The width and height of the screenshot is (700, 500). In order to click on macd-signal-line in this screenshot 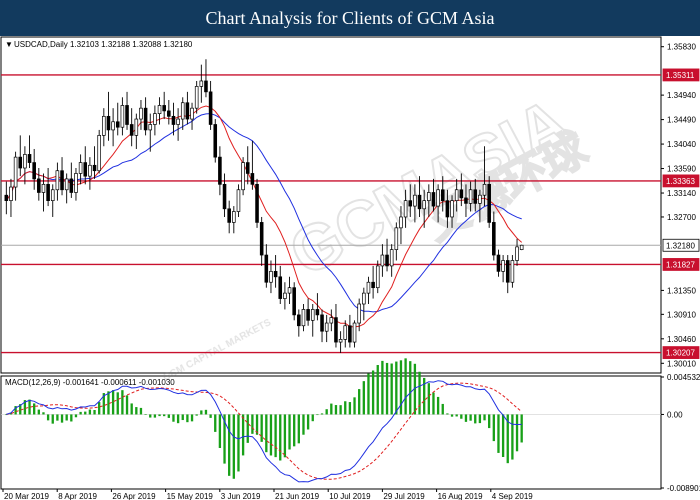, I will do `click(264, 431)`.